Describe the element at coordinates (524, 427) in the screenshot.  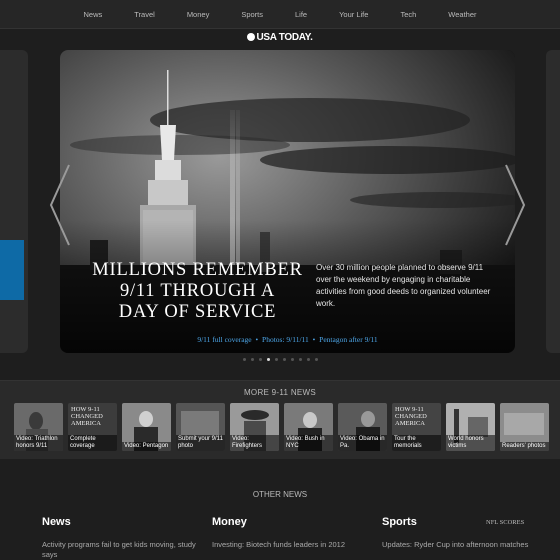
I see `thumb-readers-photos: Readers' photos` at that location.